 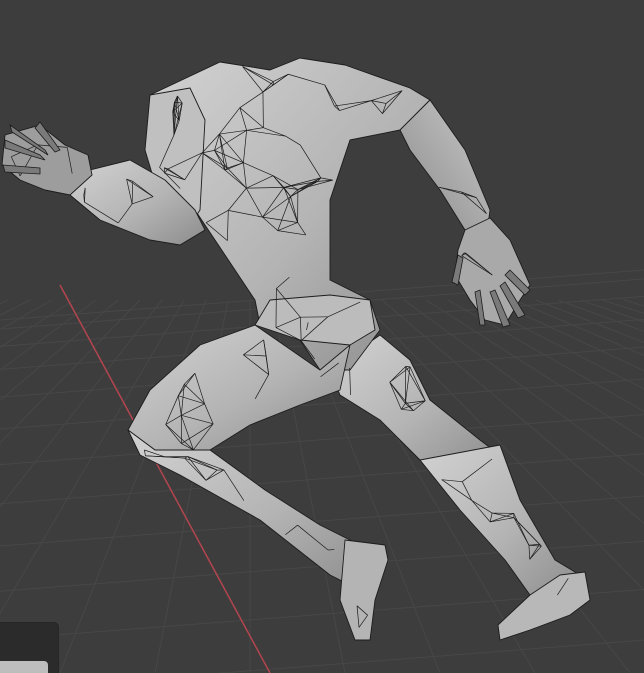 I want to click on collapsed-panel-icon, so click(x=24, y=667).